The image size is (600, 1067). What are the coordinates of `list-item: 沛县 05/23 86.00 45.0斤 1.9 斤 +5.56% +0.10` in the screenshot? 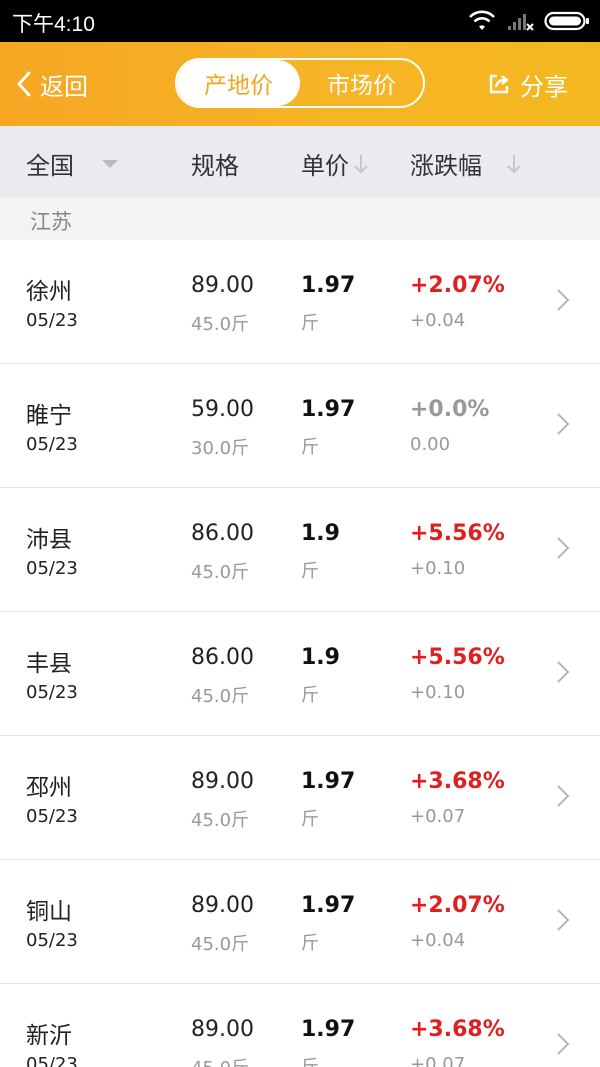 It's located at (300, 550).